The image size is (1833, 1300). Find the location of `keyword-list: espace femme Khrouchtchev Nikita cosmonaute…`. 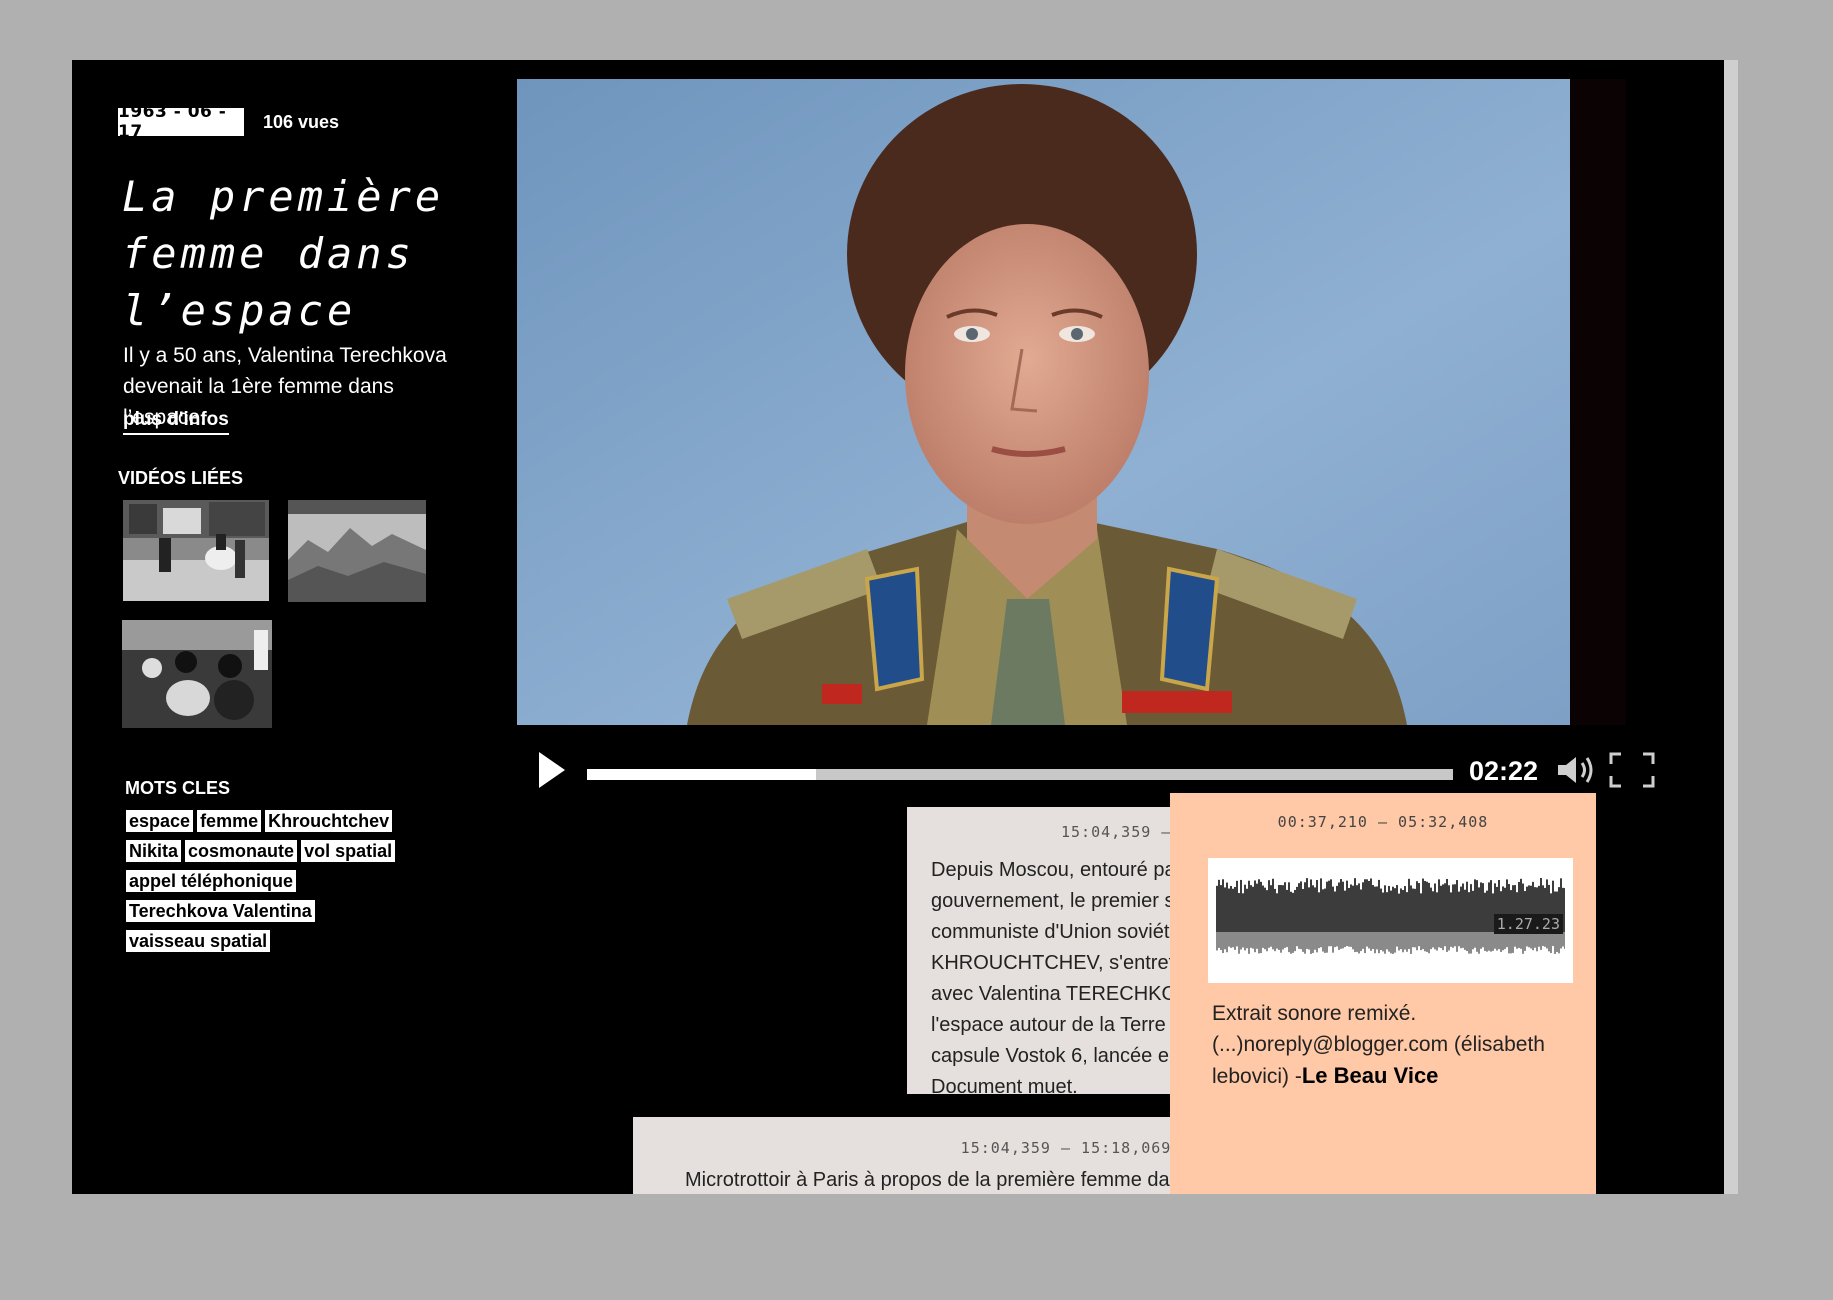

keyword-list: espace femme Khrouchtchev Nikita cosmonaute… is located at coordinates (276, 885).